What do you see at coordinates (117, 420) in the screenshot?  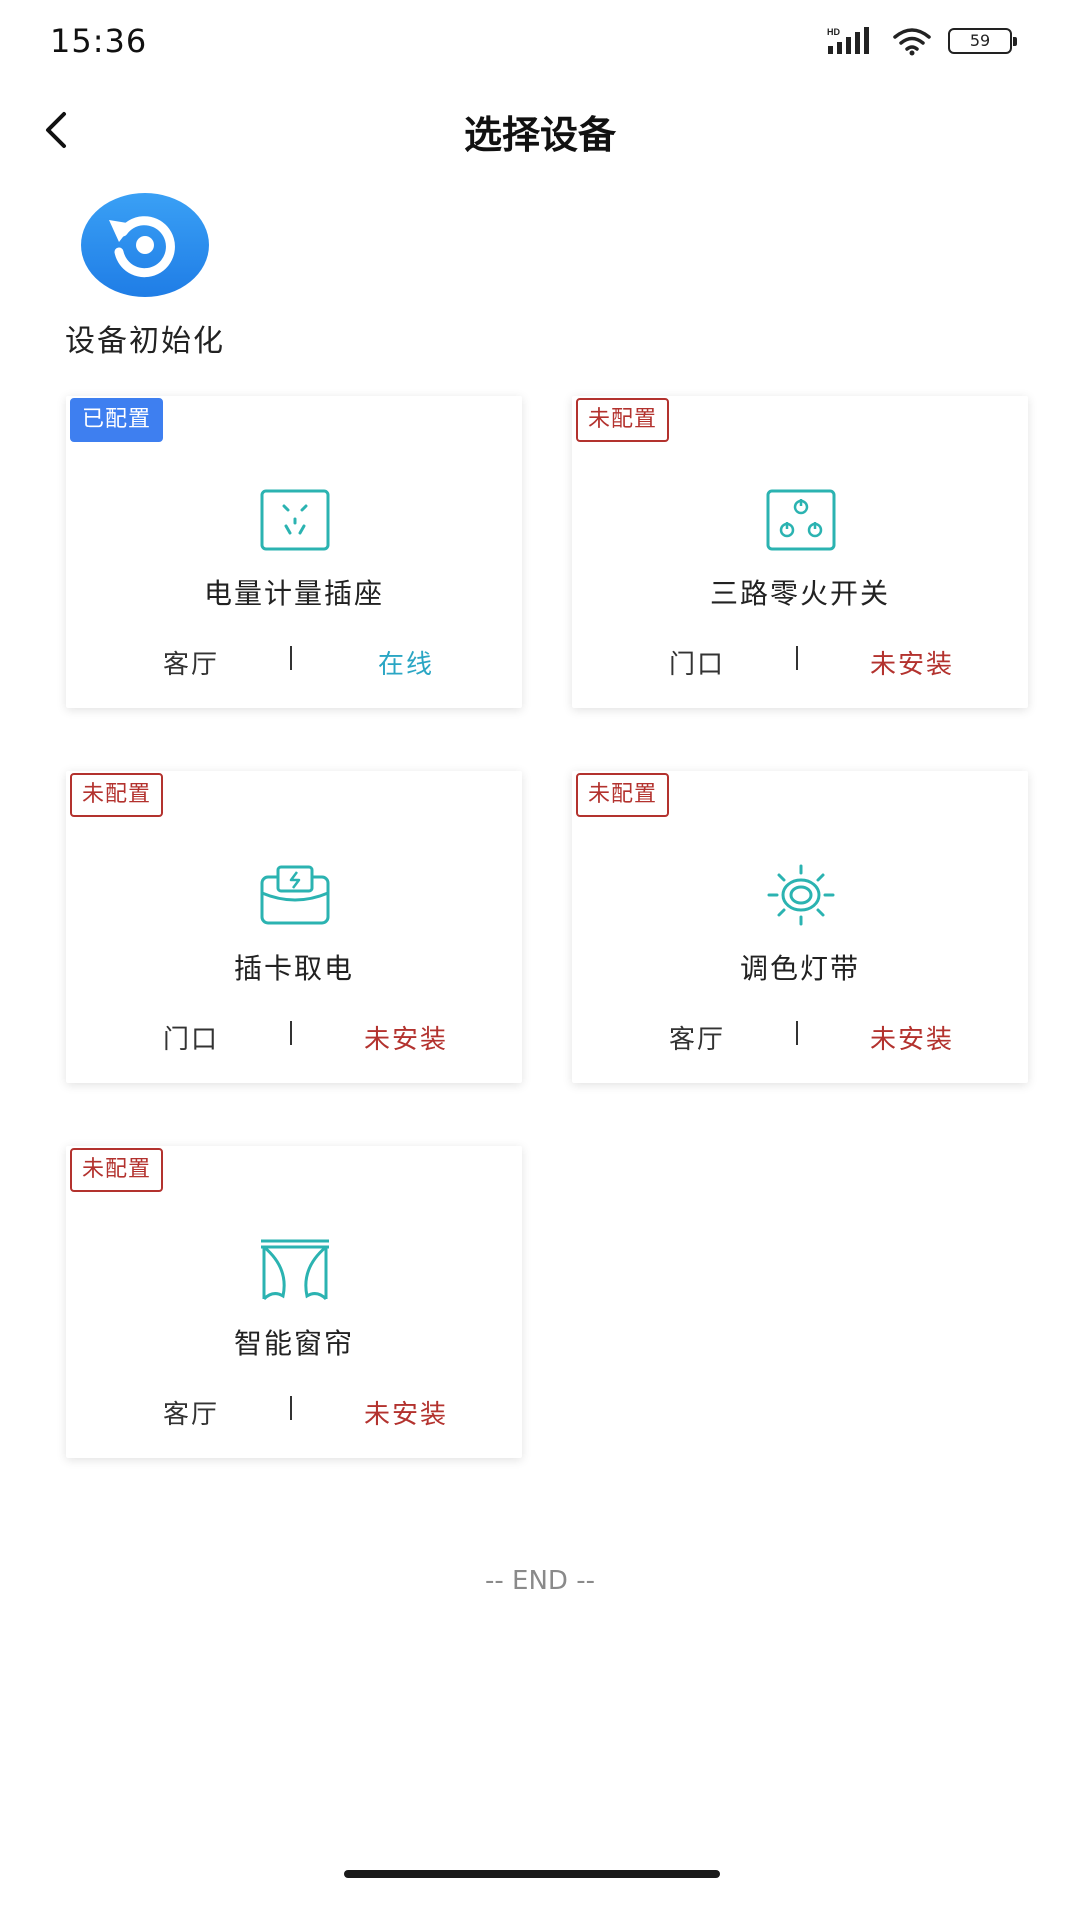 I see `config-badge: 已配置` at bounding box center [117, 420].